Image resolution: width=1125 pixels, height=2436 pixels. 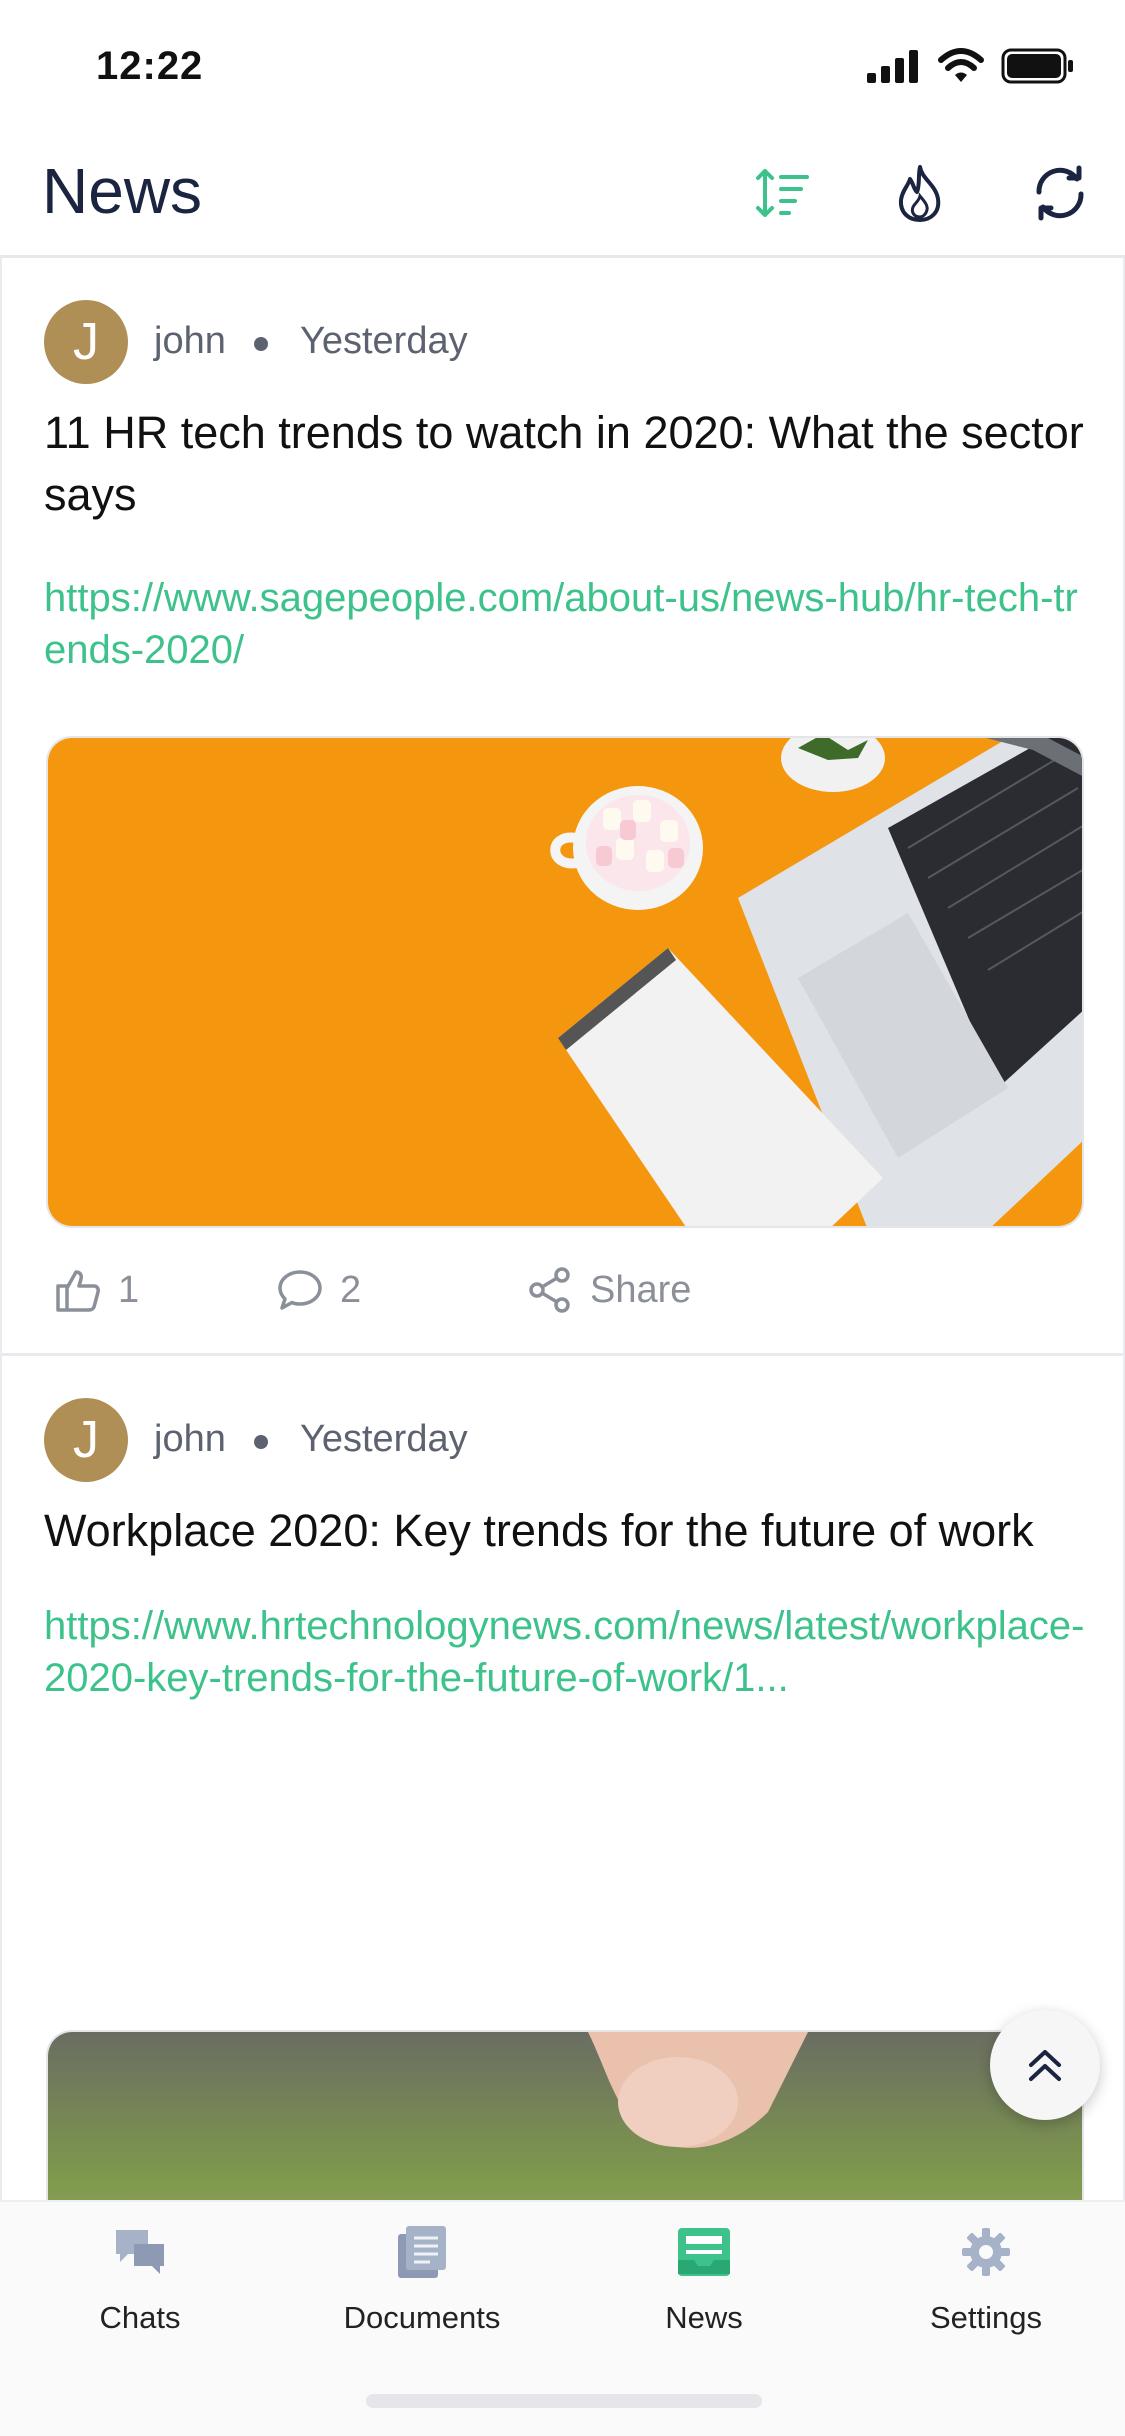 I want to click on tab-label: Documents, so click(x=422, y=2317).